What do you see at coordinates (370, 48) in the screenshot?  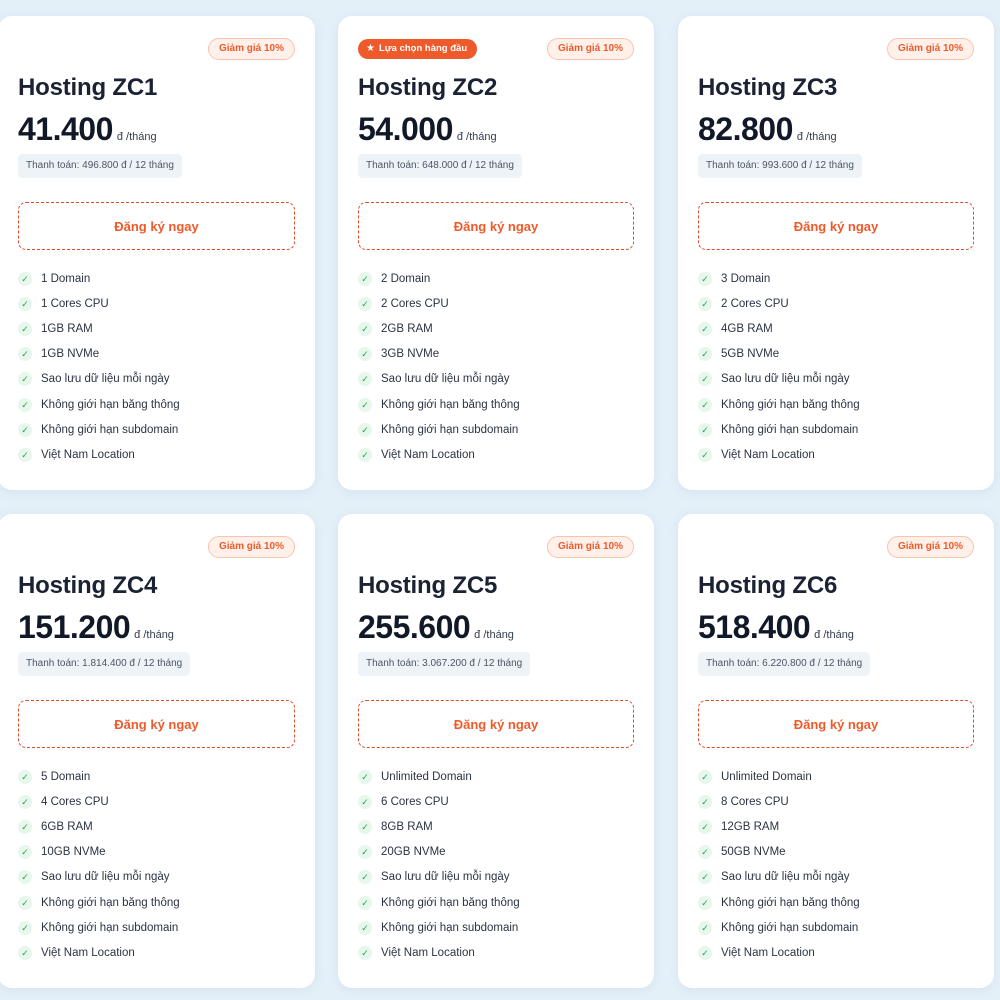 I see `star-icon: ★` at bounding box center [370, 48].